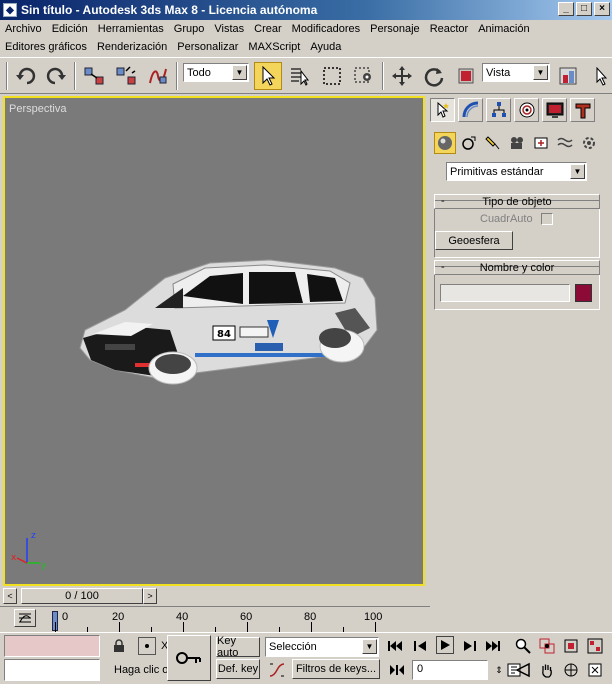 The image size is (612, 684). I want to click on previous-frame-icon, so click(421, 646).